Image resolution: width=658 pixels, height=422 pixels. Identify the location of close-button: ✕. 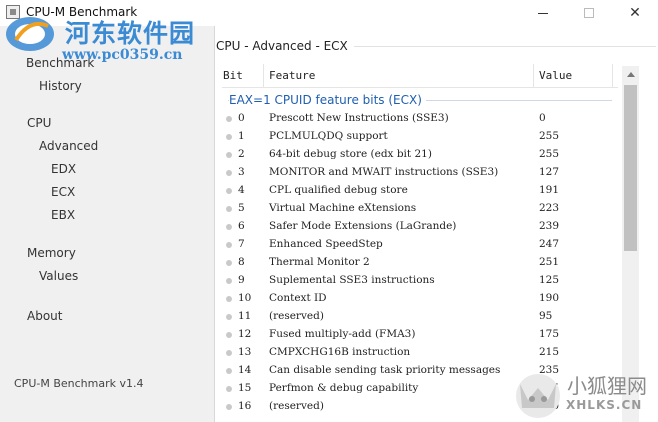
(635, 13).